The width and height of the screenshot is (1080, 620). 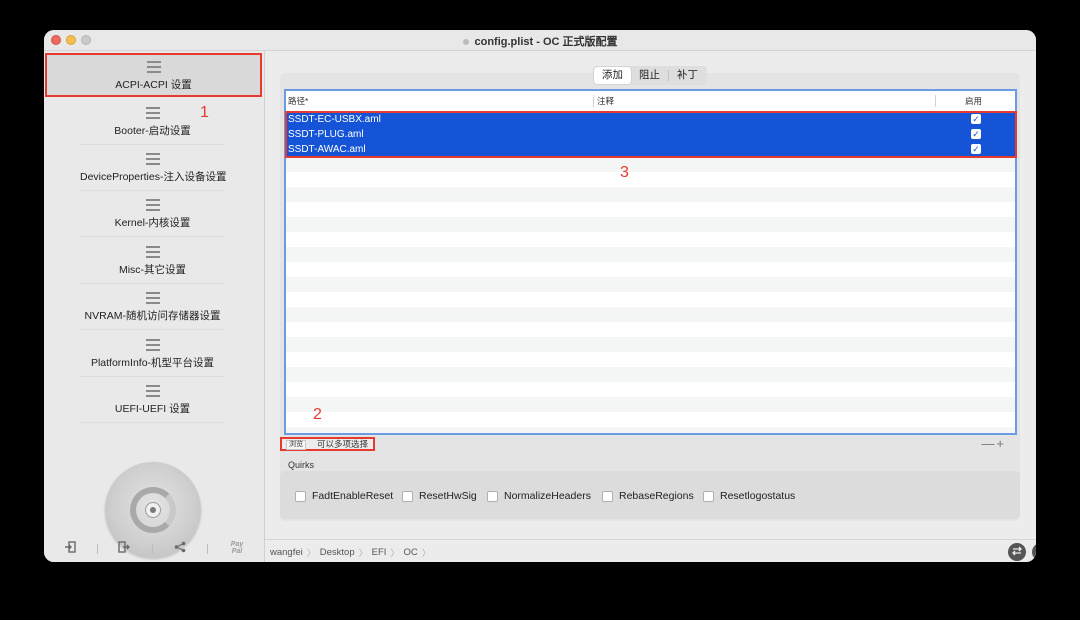 I want to click on tab-block: 阻止, so click(x=649, y=75).